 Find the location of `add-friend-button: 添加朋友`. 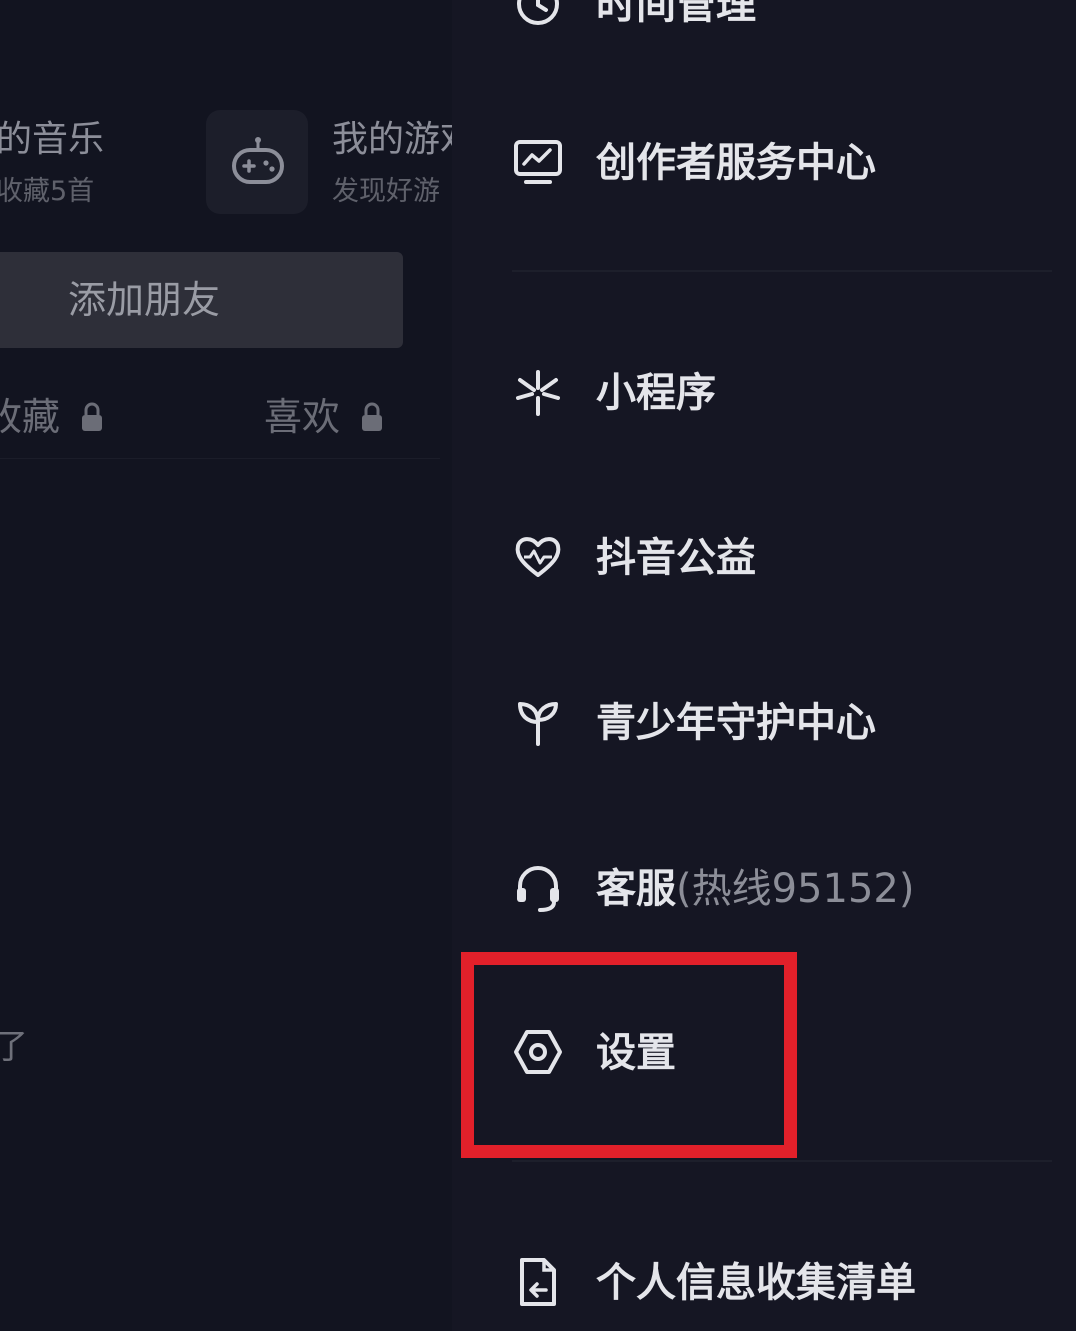

add-friend-button: 添加朋友 is located at coordinates (201, 300).